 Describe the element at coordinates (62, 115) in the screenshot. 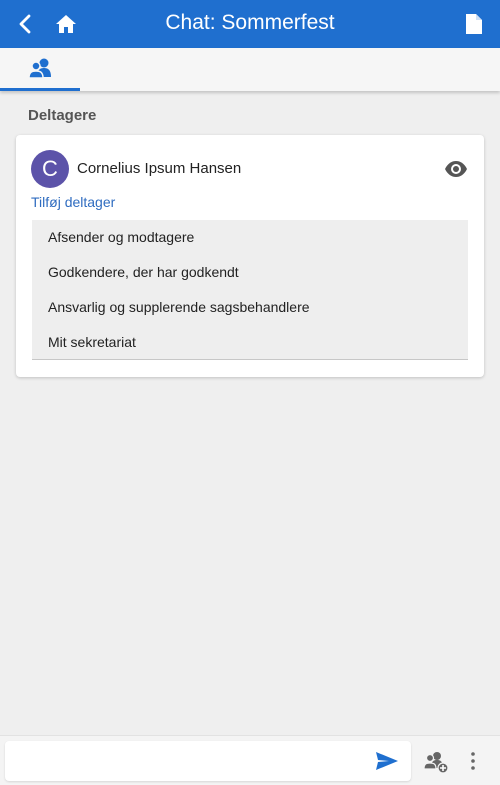

I see `participants-heading: Deltagere` at that location.